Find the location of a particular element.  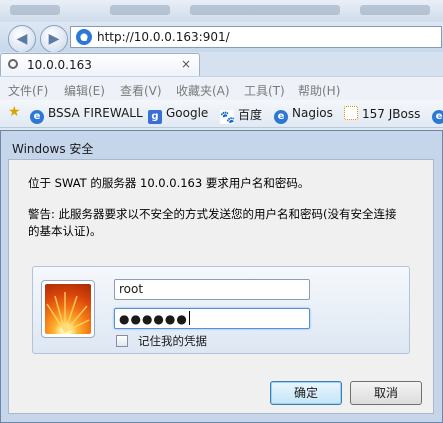

baidu-paw-icon: 🐾 is located at coordinates (227, 117).